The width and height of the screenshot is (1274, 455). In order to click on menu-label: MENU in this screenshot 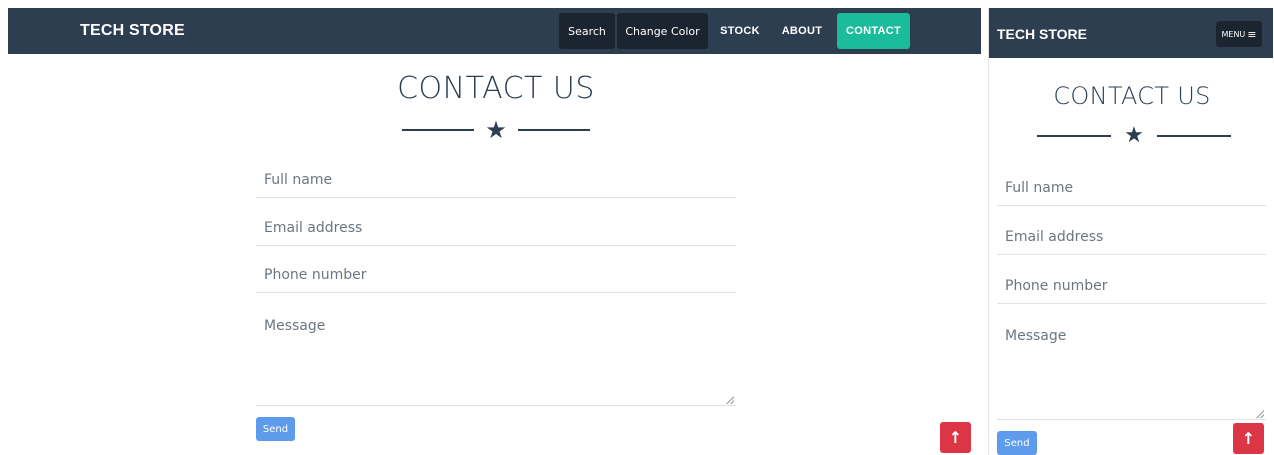, I will do `click(1233, 34)`.